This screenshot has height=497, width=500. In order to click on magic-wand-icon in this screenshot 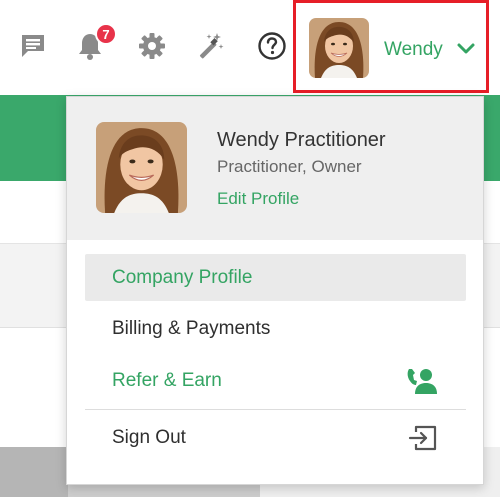, I will do `click(210, 46)`.